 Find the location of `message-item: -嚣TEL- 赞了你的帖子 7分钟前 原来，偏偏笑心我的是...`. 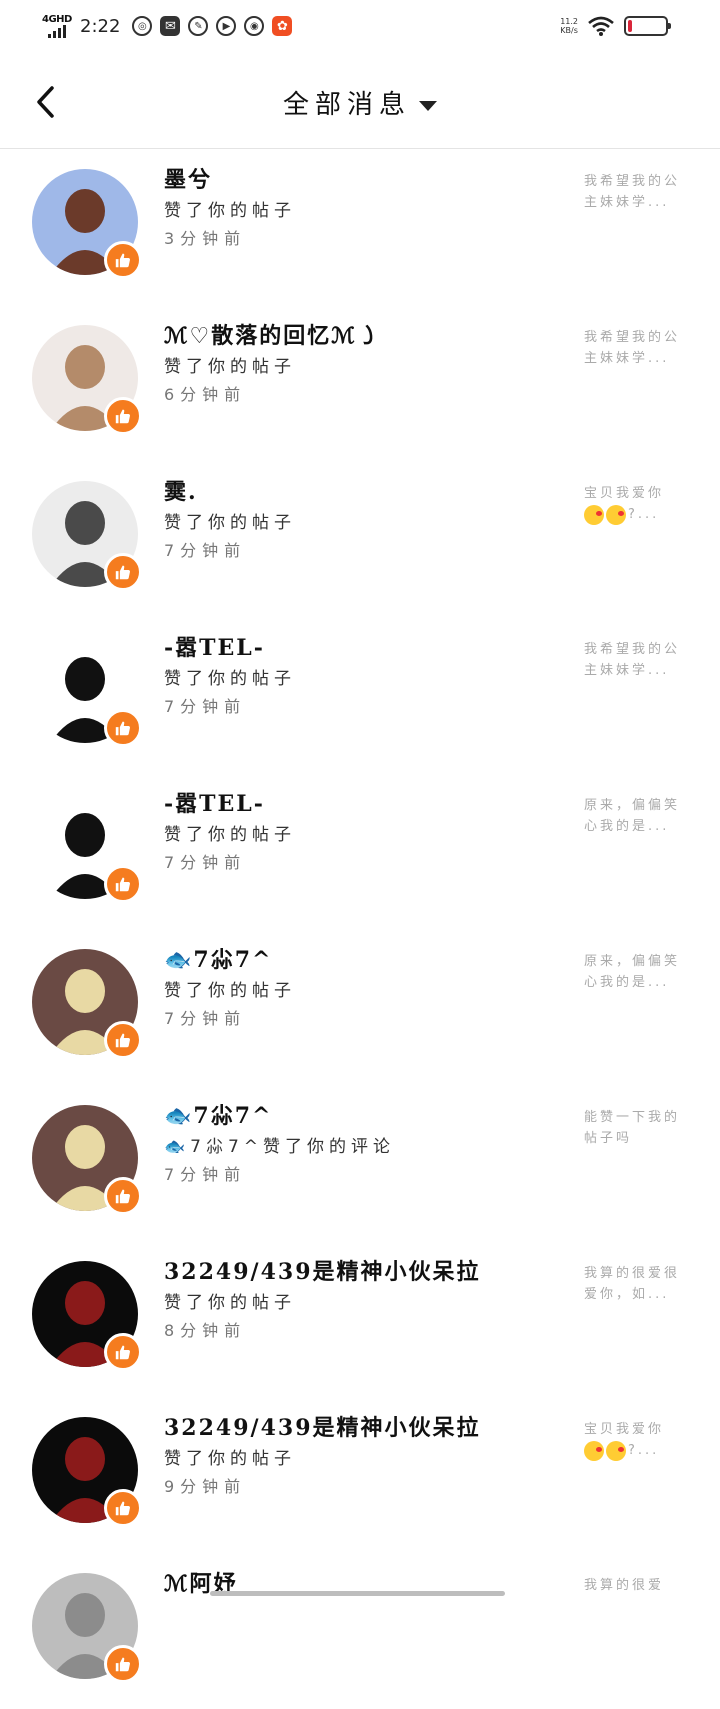

message-item: -嚣TEL- 赞了你的帖子 7分钟前 原来，偏偏笑心我的是... is located at coordinates (360, 851).